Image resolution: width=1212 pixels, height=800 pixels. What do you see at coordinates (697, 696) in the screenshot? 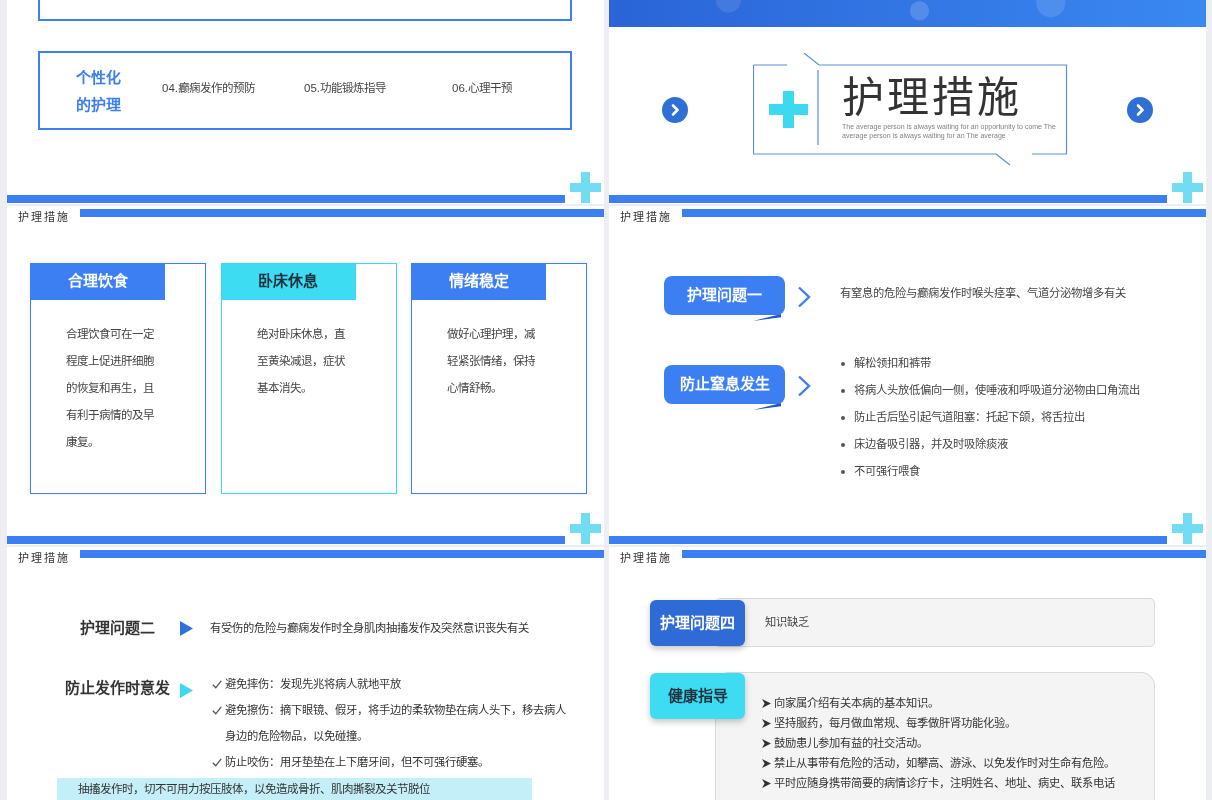
I see `problem-label: 健康指导` at bounding box center [697, 696].